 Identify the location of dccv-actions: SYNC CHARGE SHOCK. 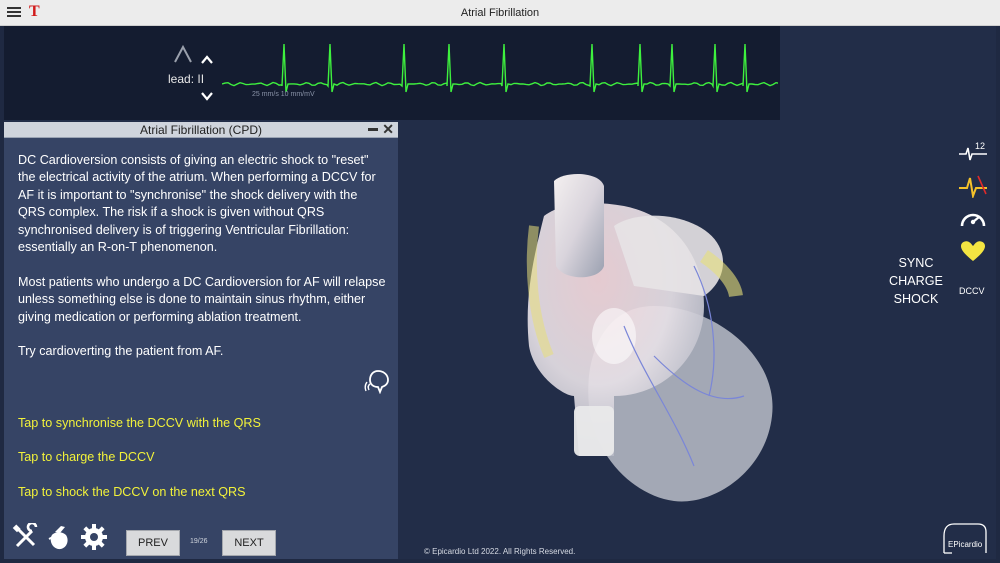
(916, 281).